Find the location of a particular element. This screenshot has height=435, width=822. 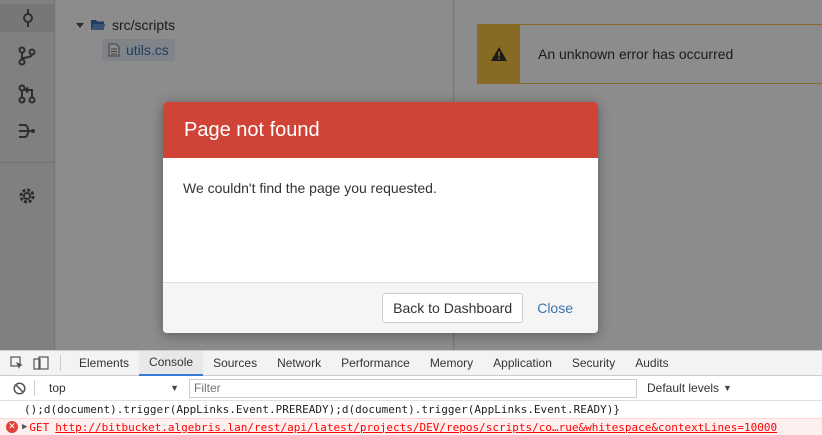

context-select: top ▼ is located at coordinates (114, 388).